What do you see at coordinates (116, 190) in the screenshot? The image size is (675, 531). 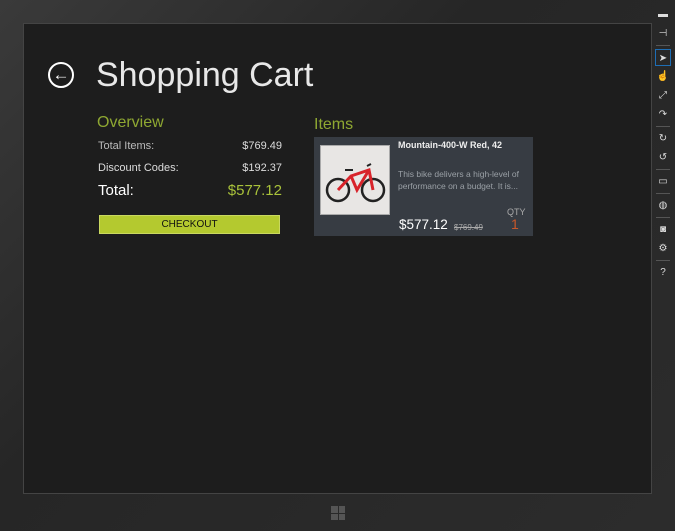 I see `total-label: Total:` at bounding box center [116, 190].